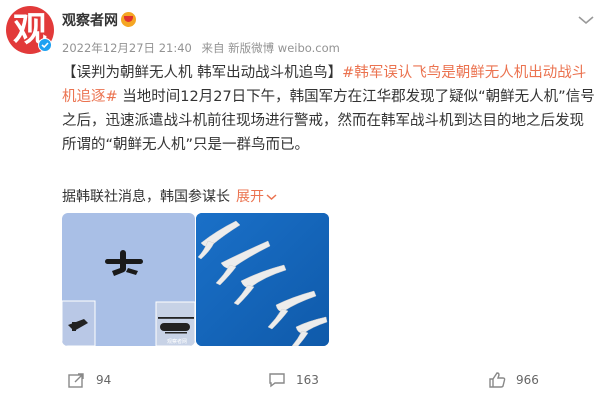  I want to click on post-image-birds, so click(262, 279).